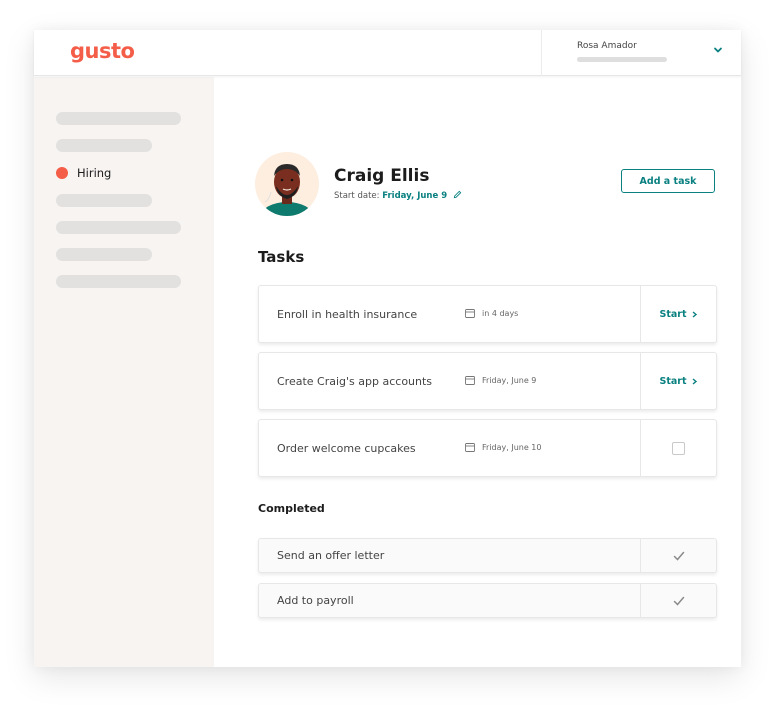  I want to click on task-due: Friday, June 10, so click(503, 447).